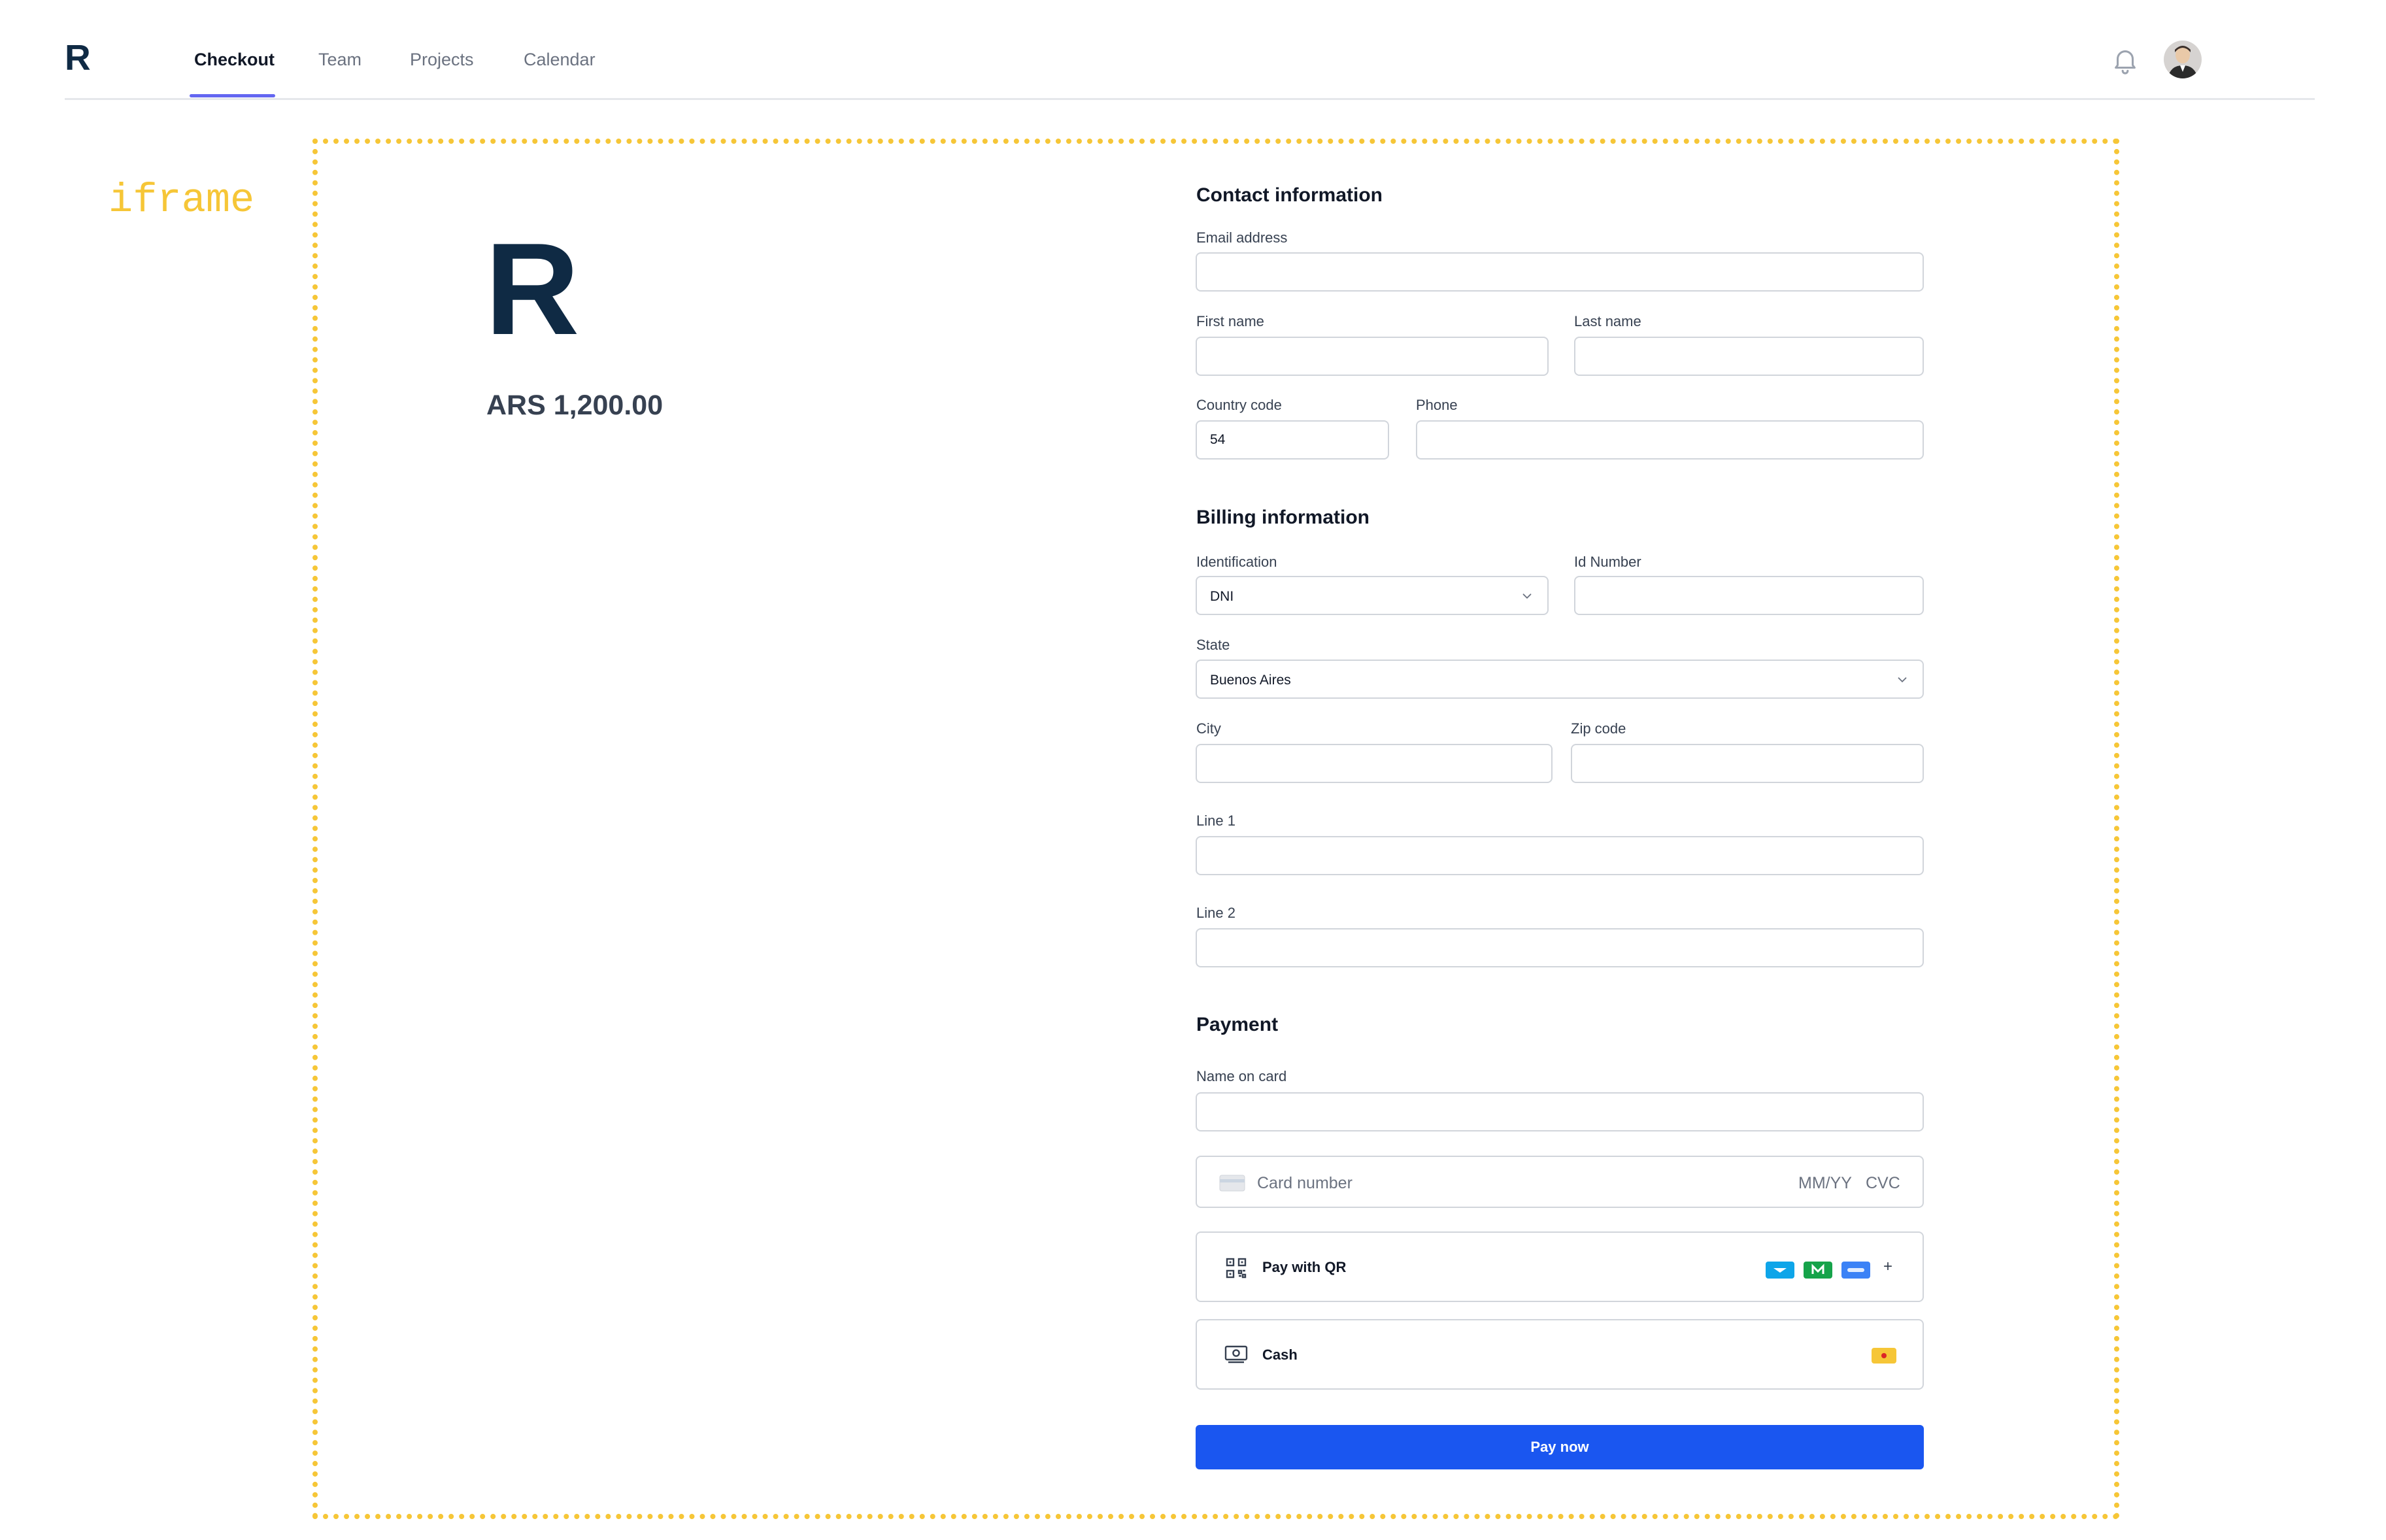  I want to click on nav-link-team: Team, so click(339, 60).